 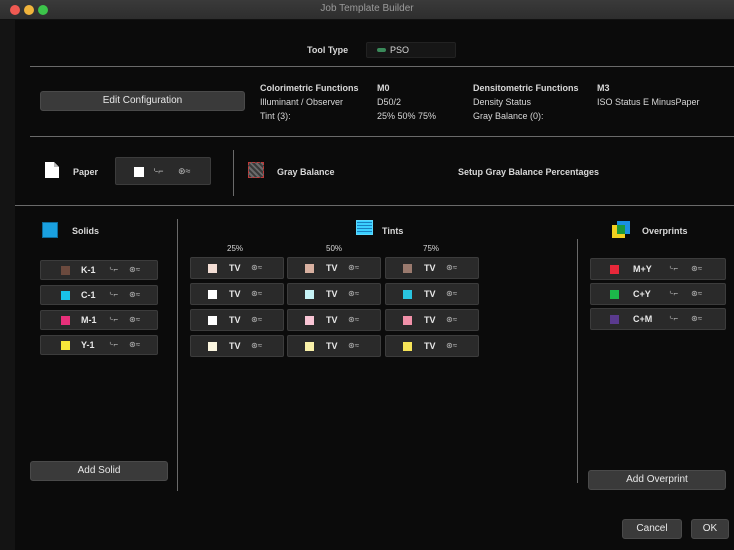 What do you see at coordinates (710, 529) in the screenshot?
I see `ok-button: OK` at bounding box center [710, 529].